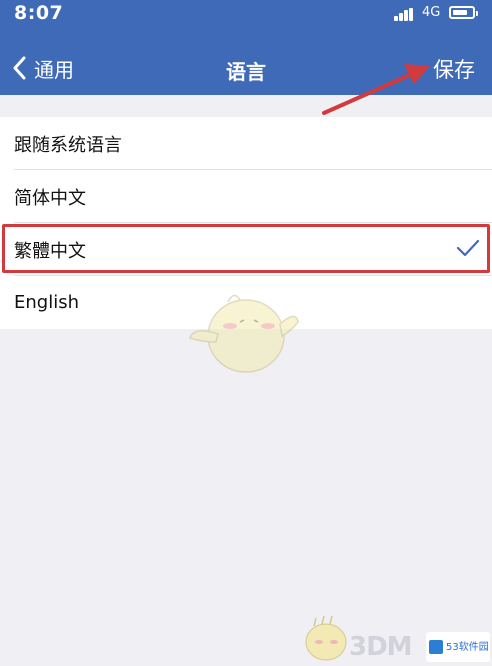  Describe the element at coordinates (436, 647) in the screenshot. I see `watermark-logo-icon` at that location.